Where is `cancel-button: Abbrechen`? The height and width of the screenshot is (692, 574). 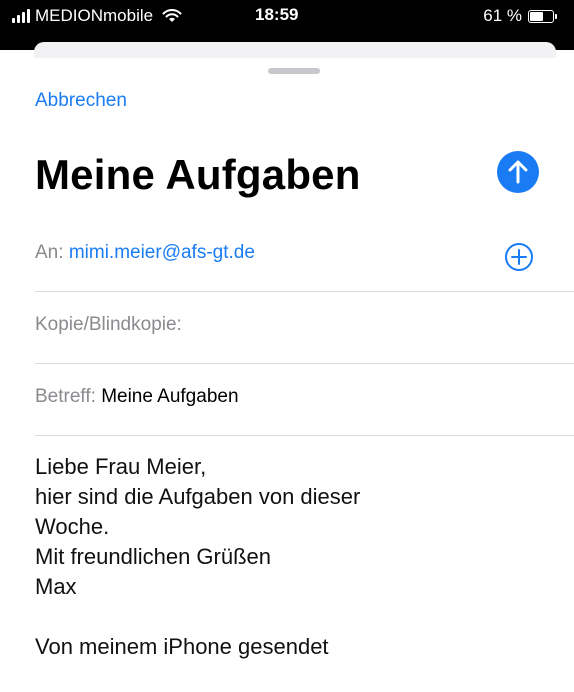
cancel-button: Abbrechen is located at coordinates (81, 101).